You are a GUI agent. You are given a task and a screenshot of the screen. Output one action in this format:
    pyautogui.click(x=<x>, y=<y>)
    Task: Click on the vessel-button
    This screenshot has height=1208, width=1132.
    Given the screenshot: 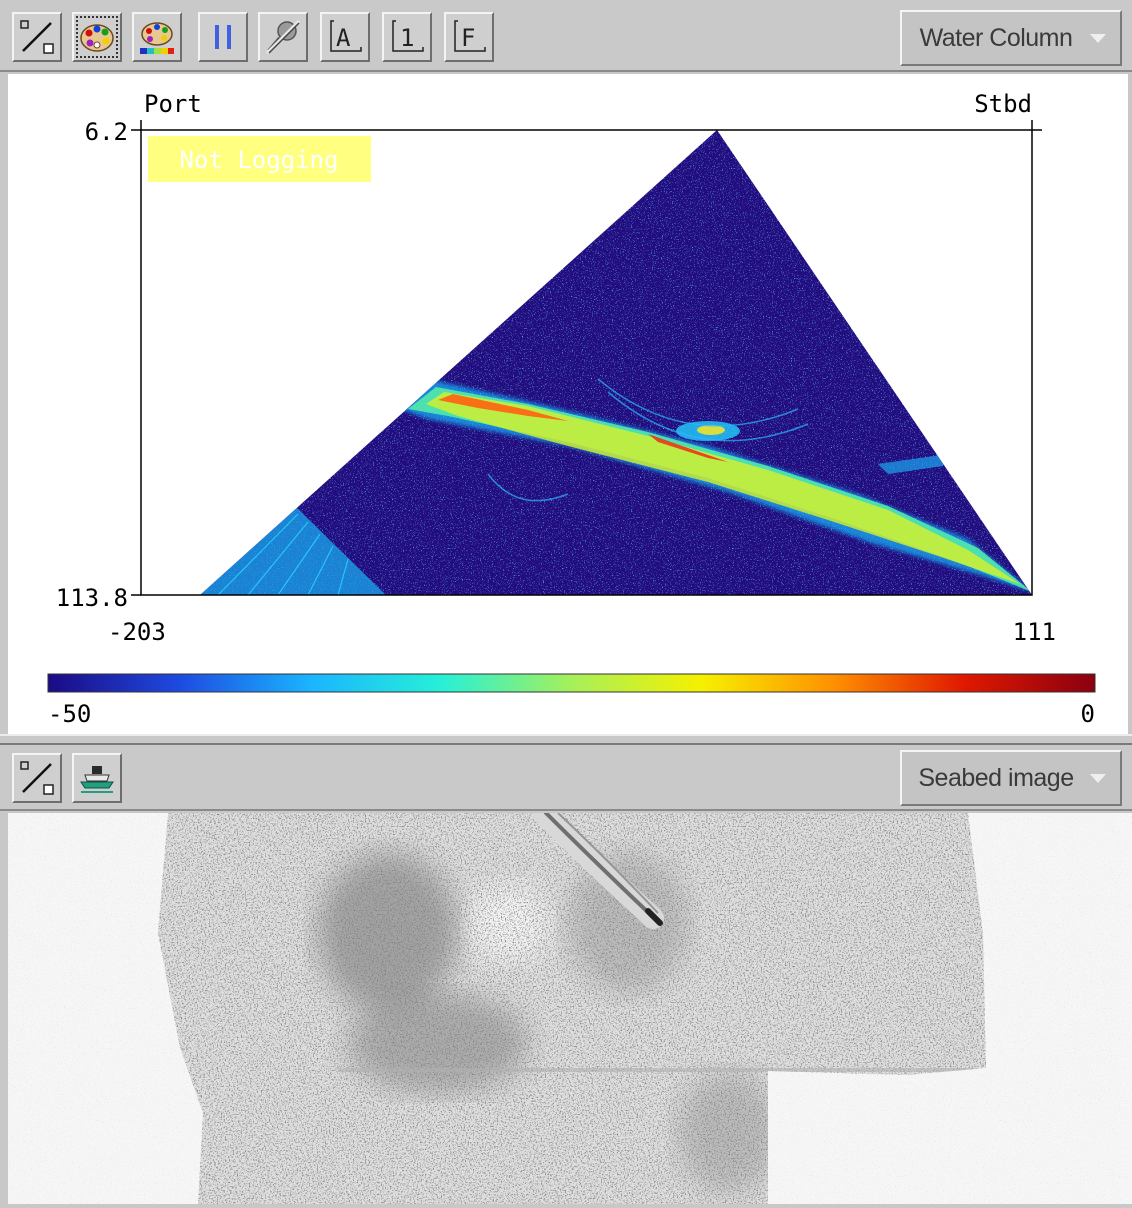 What is the action you would take?
    pyautogui.click(x=97, y=778)
    